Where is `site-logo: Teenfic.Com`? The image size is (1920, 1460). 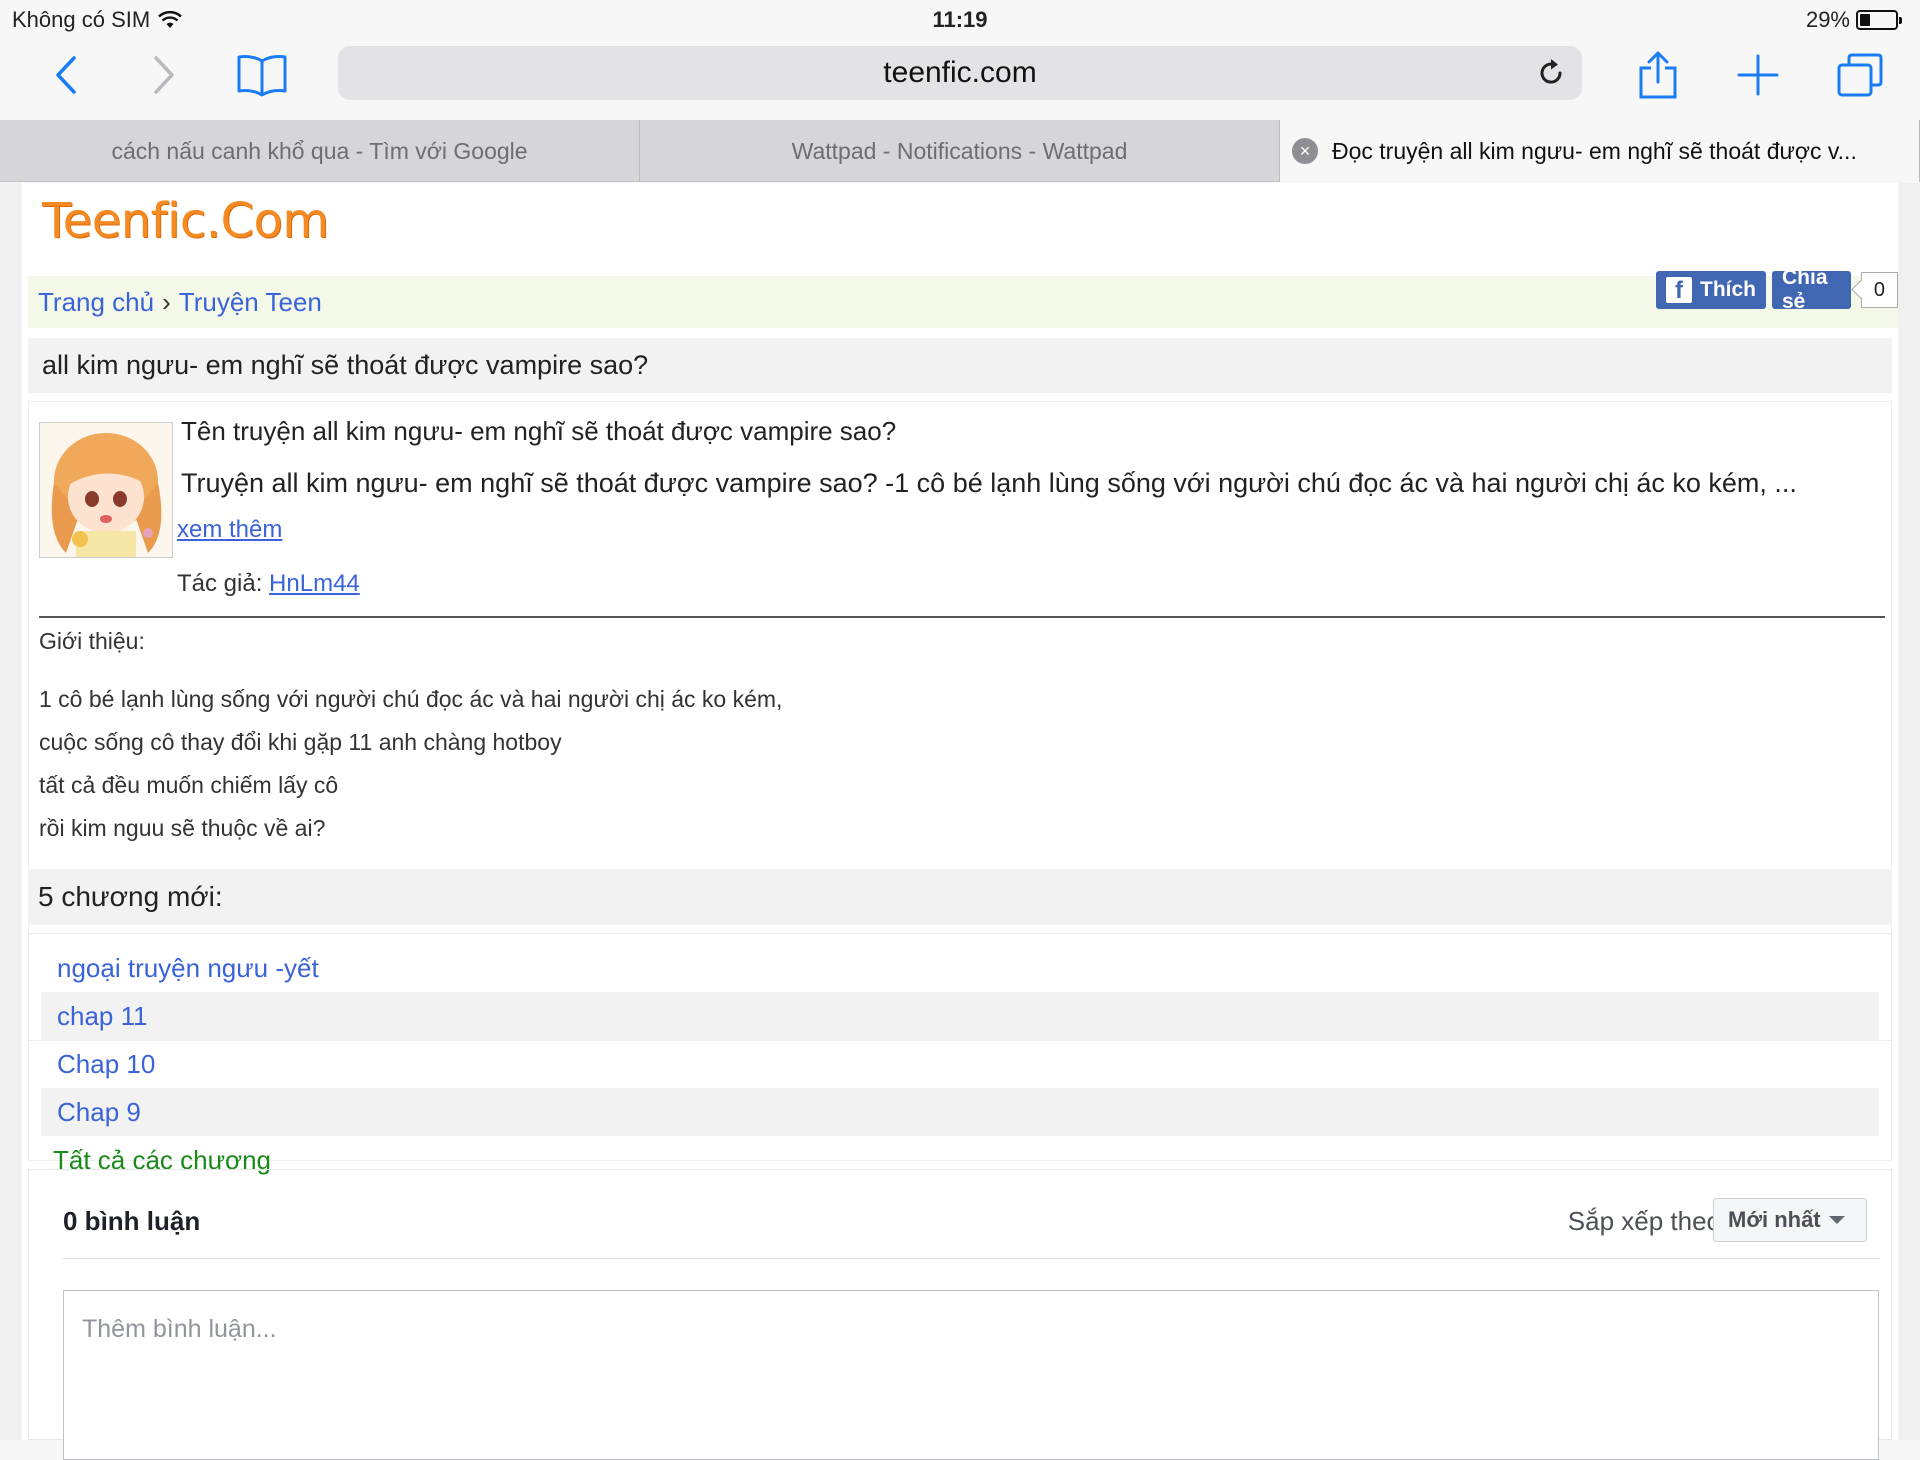
site-logo: Teenfic.Com is located at coordinates (185, 221).